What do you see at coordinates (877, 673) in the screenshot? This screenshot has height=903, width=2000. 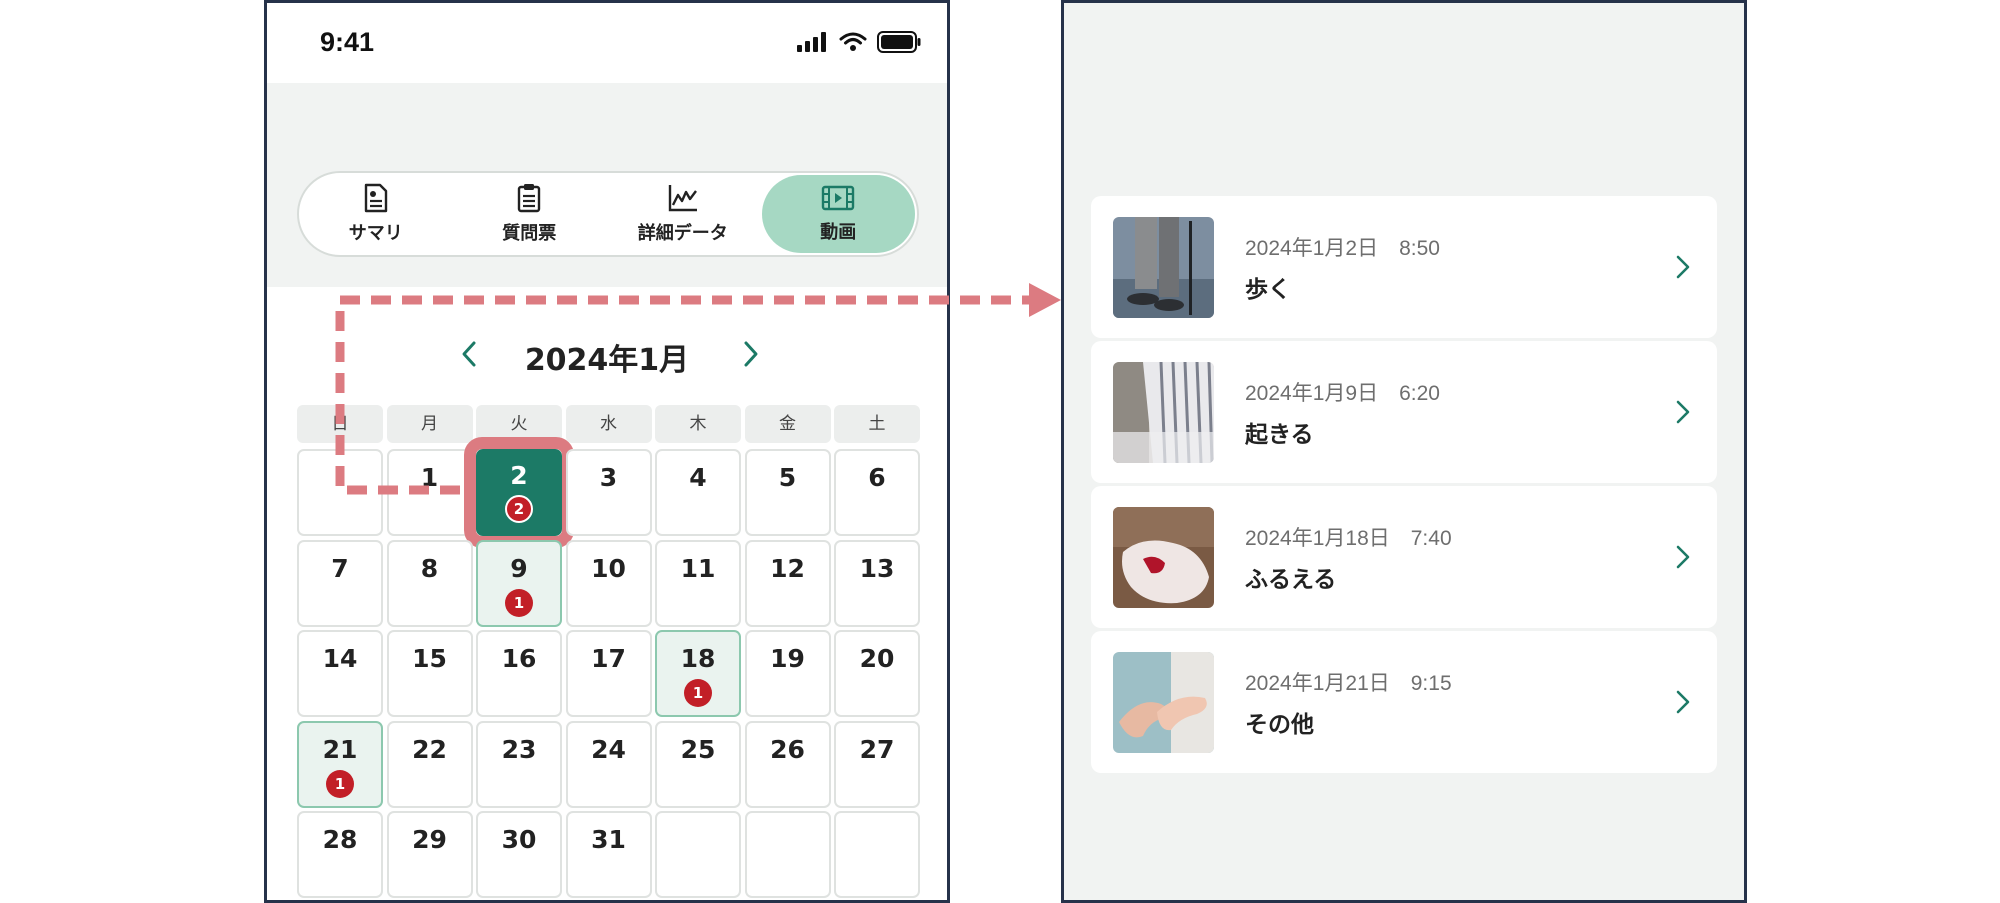 I see `calendar-day: 20` at bounding box center [877, 673].